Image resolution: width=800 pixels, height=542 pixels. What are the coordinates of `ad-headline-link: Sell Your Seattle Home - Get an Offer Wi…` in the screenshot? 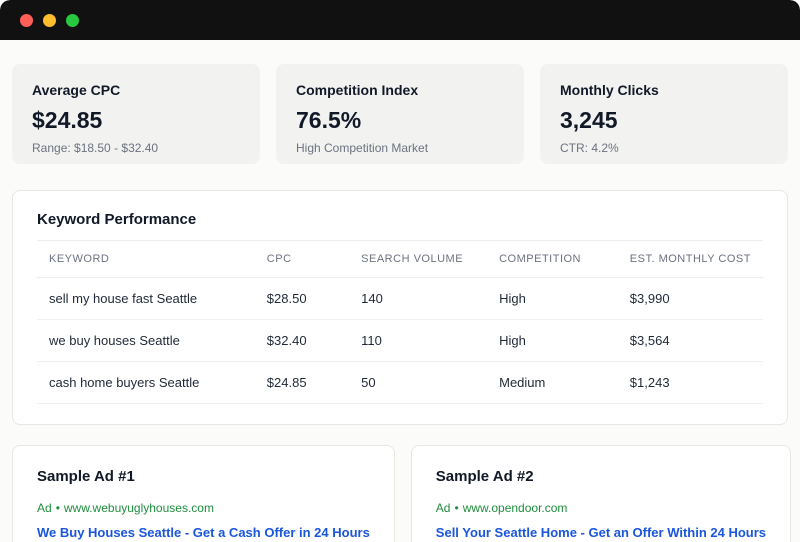 It's located at (601, 532).